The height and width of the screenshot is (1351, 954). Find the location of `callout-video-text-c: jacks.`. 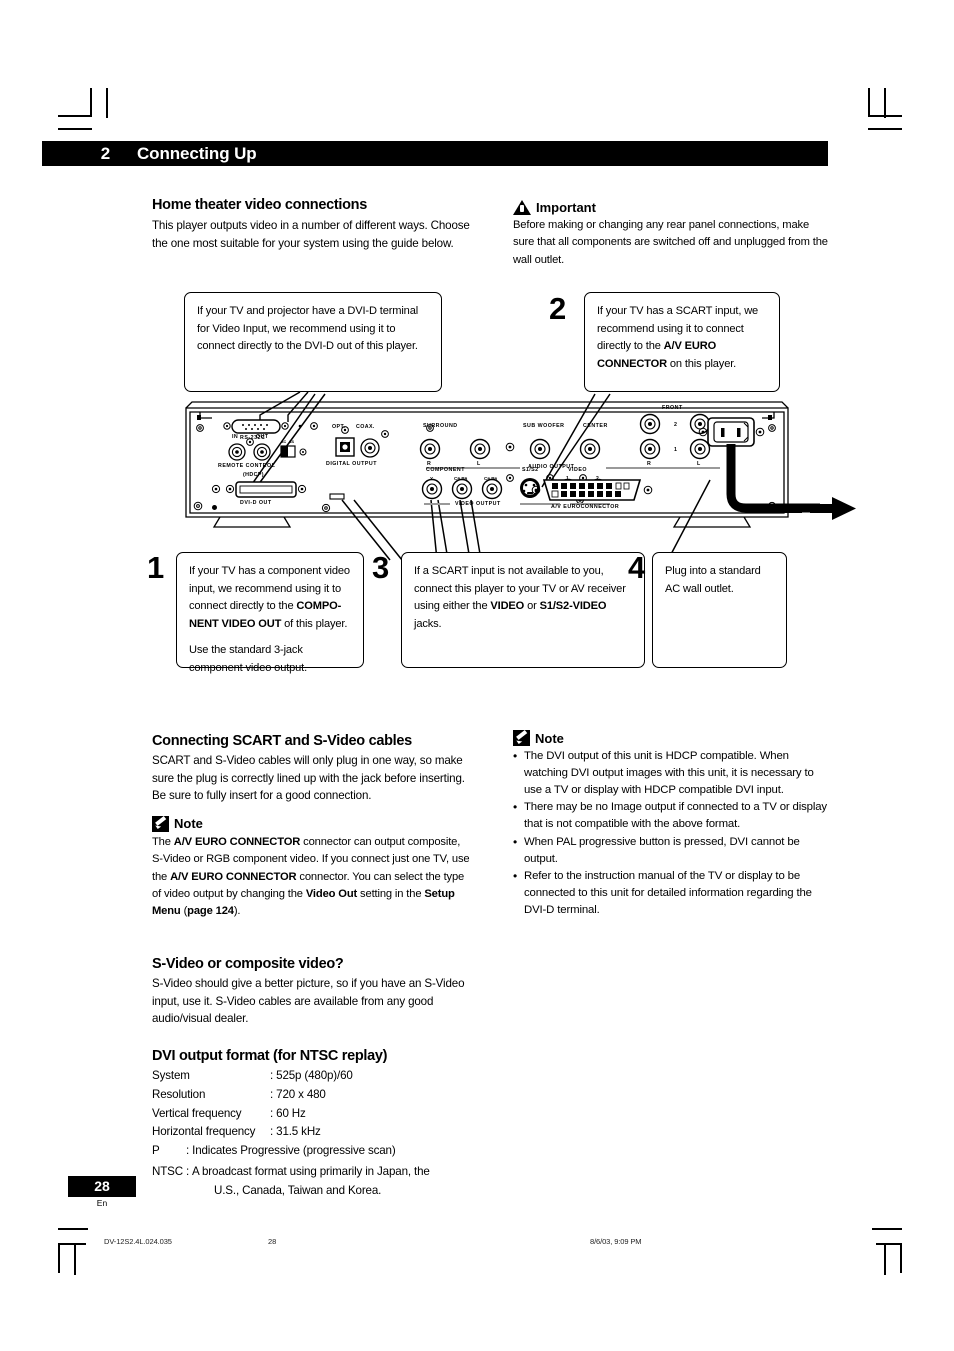

callout-video-text-c: jacks. is located at coordinates (428, 623).